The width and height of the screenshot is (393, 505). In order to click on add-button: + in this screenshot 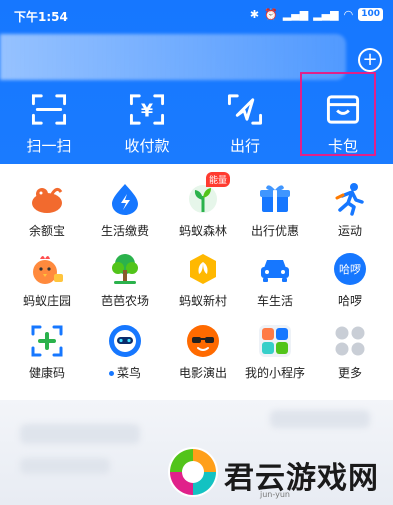, I will do `click(370, 60)`.